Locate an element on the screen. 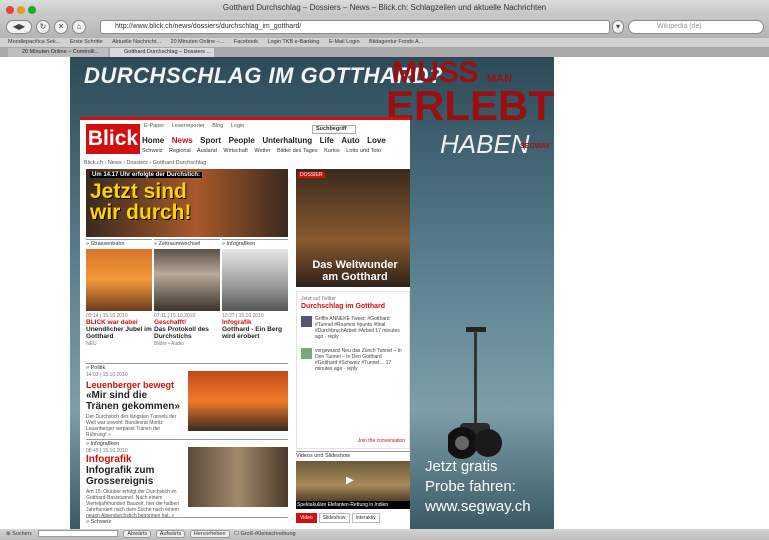  home-button: ⌂ is located at coordinates (79, 27).